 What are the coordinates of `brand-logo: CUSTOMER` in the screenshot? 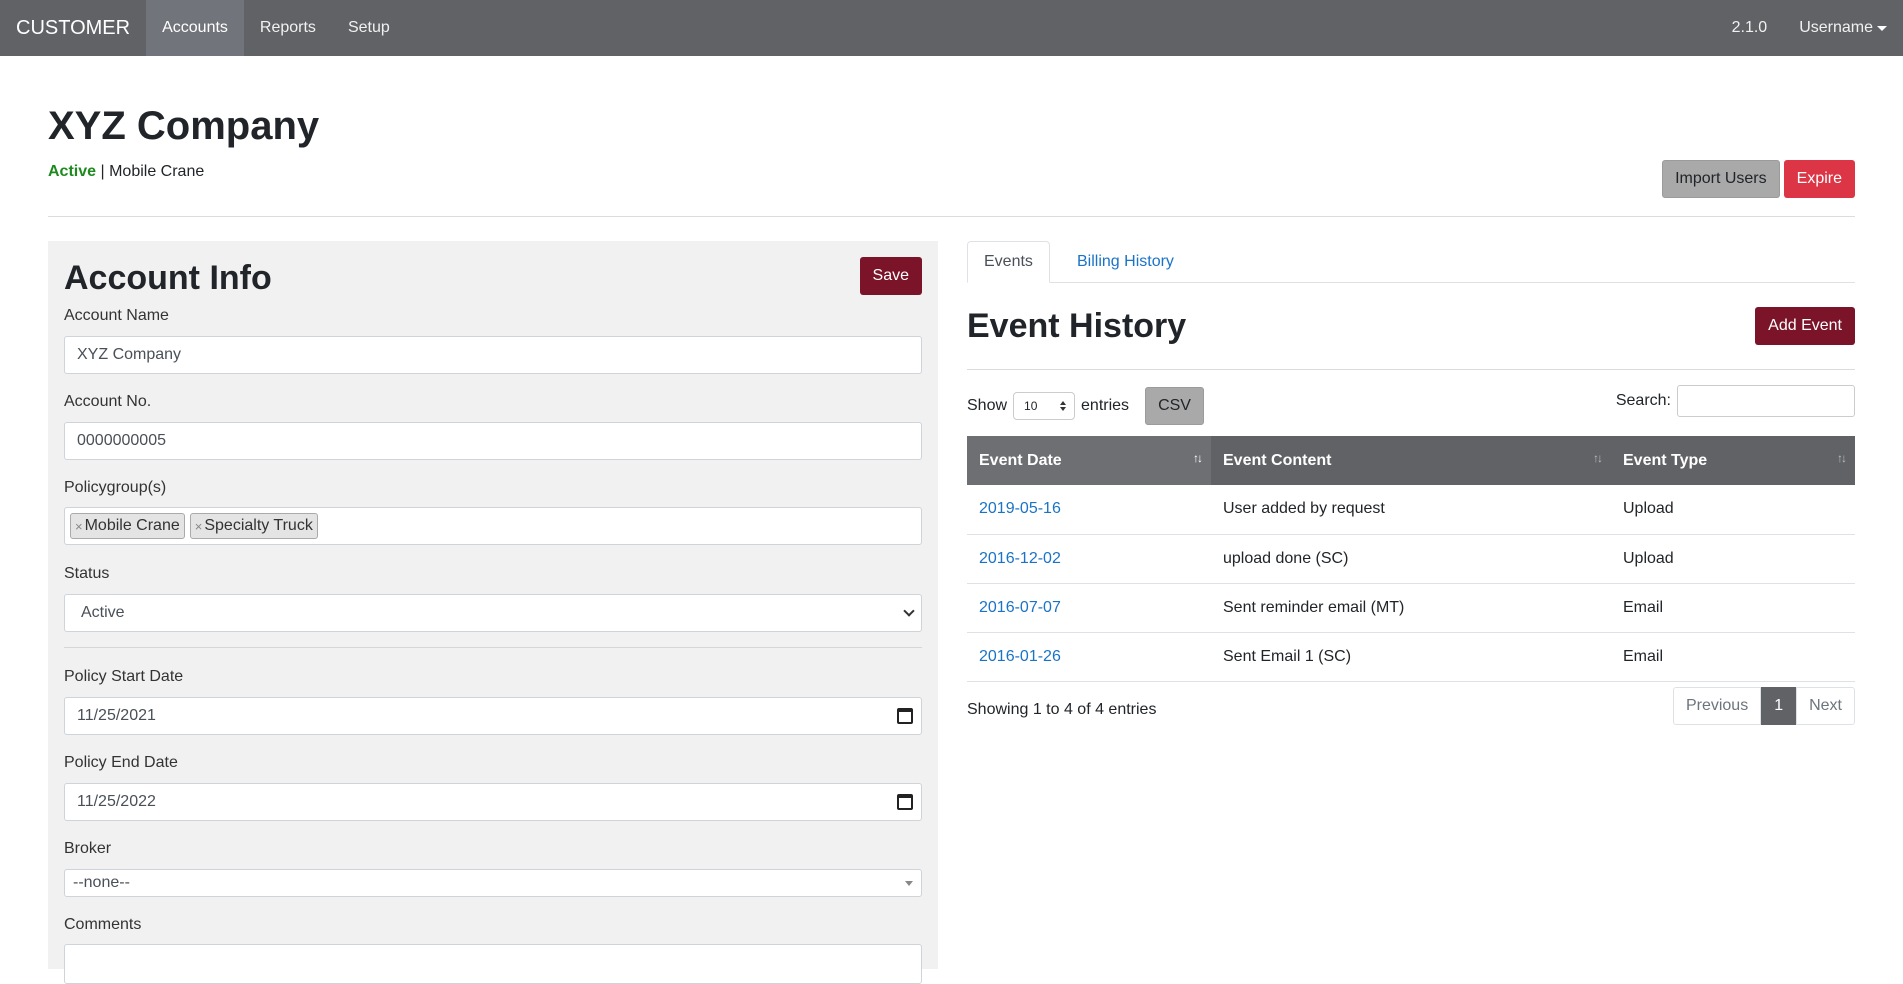 It's located at (73, 28).